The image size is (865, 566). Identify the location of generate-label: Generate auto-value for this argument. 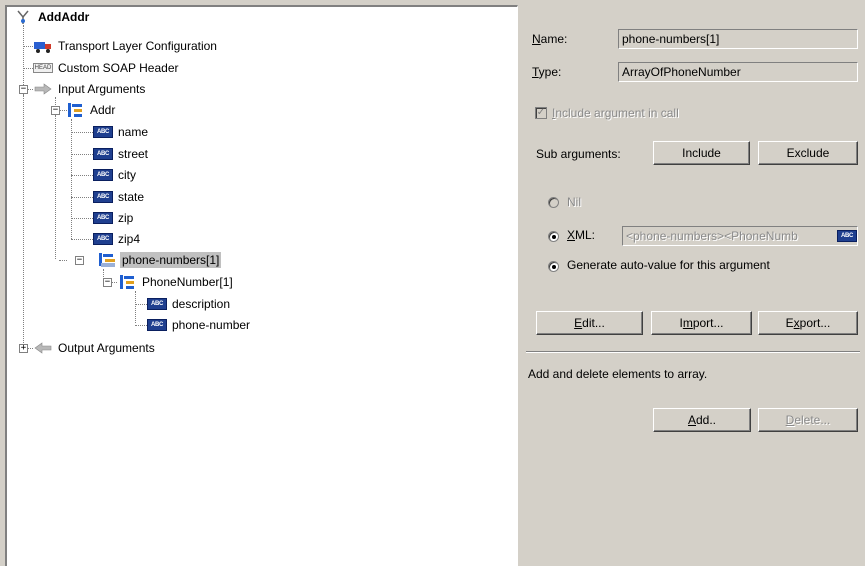
(668, 265).